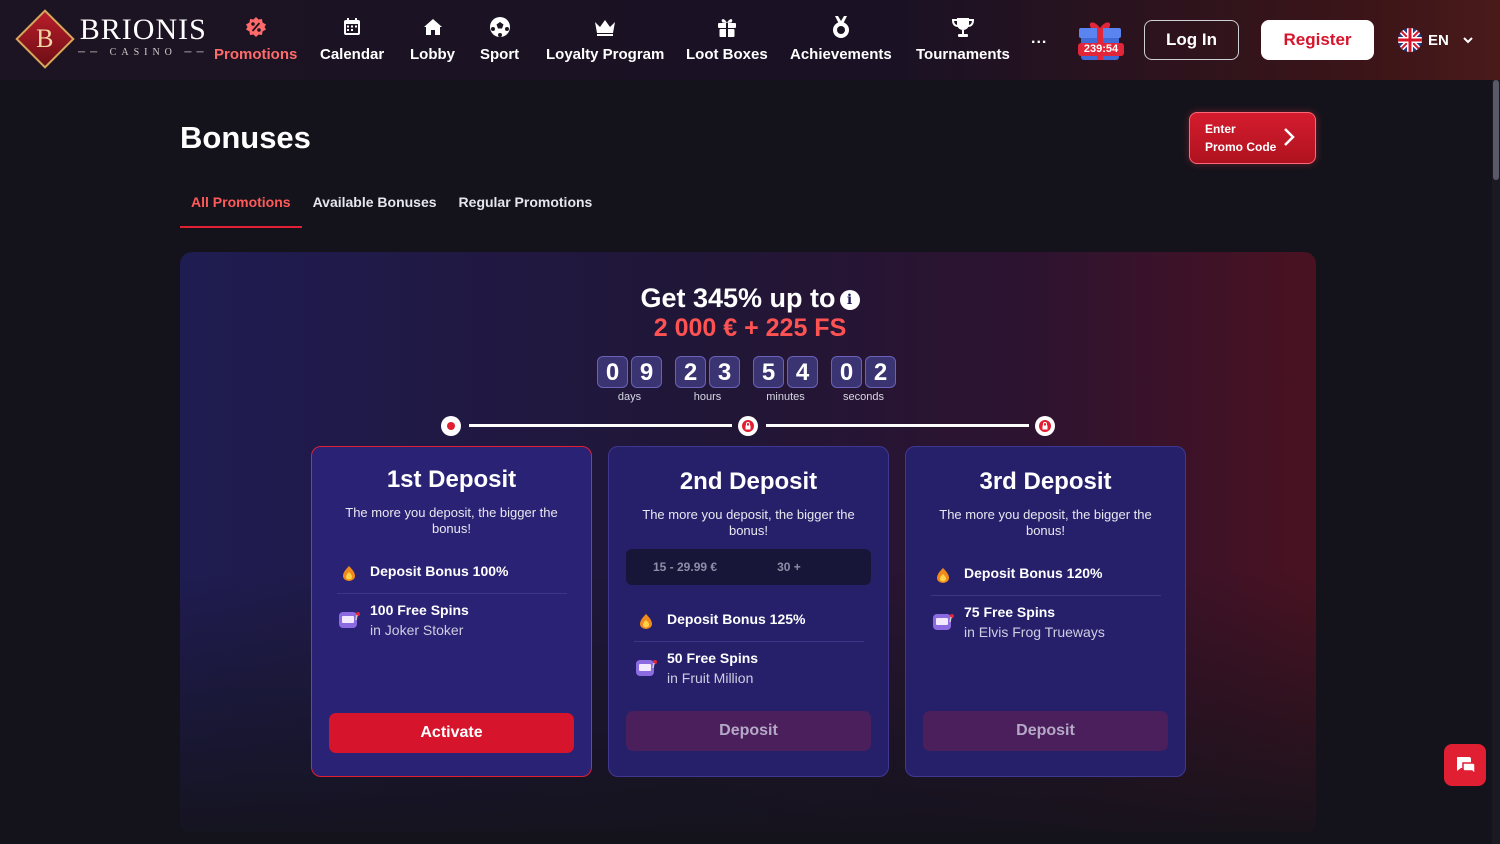 Image resolution: width=1500 pixels, height=844 pixels. I want to click on info-icon: i, so click(849, 300).